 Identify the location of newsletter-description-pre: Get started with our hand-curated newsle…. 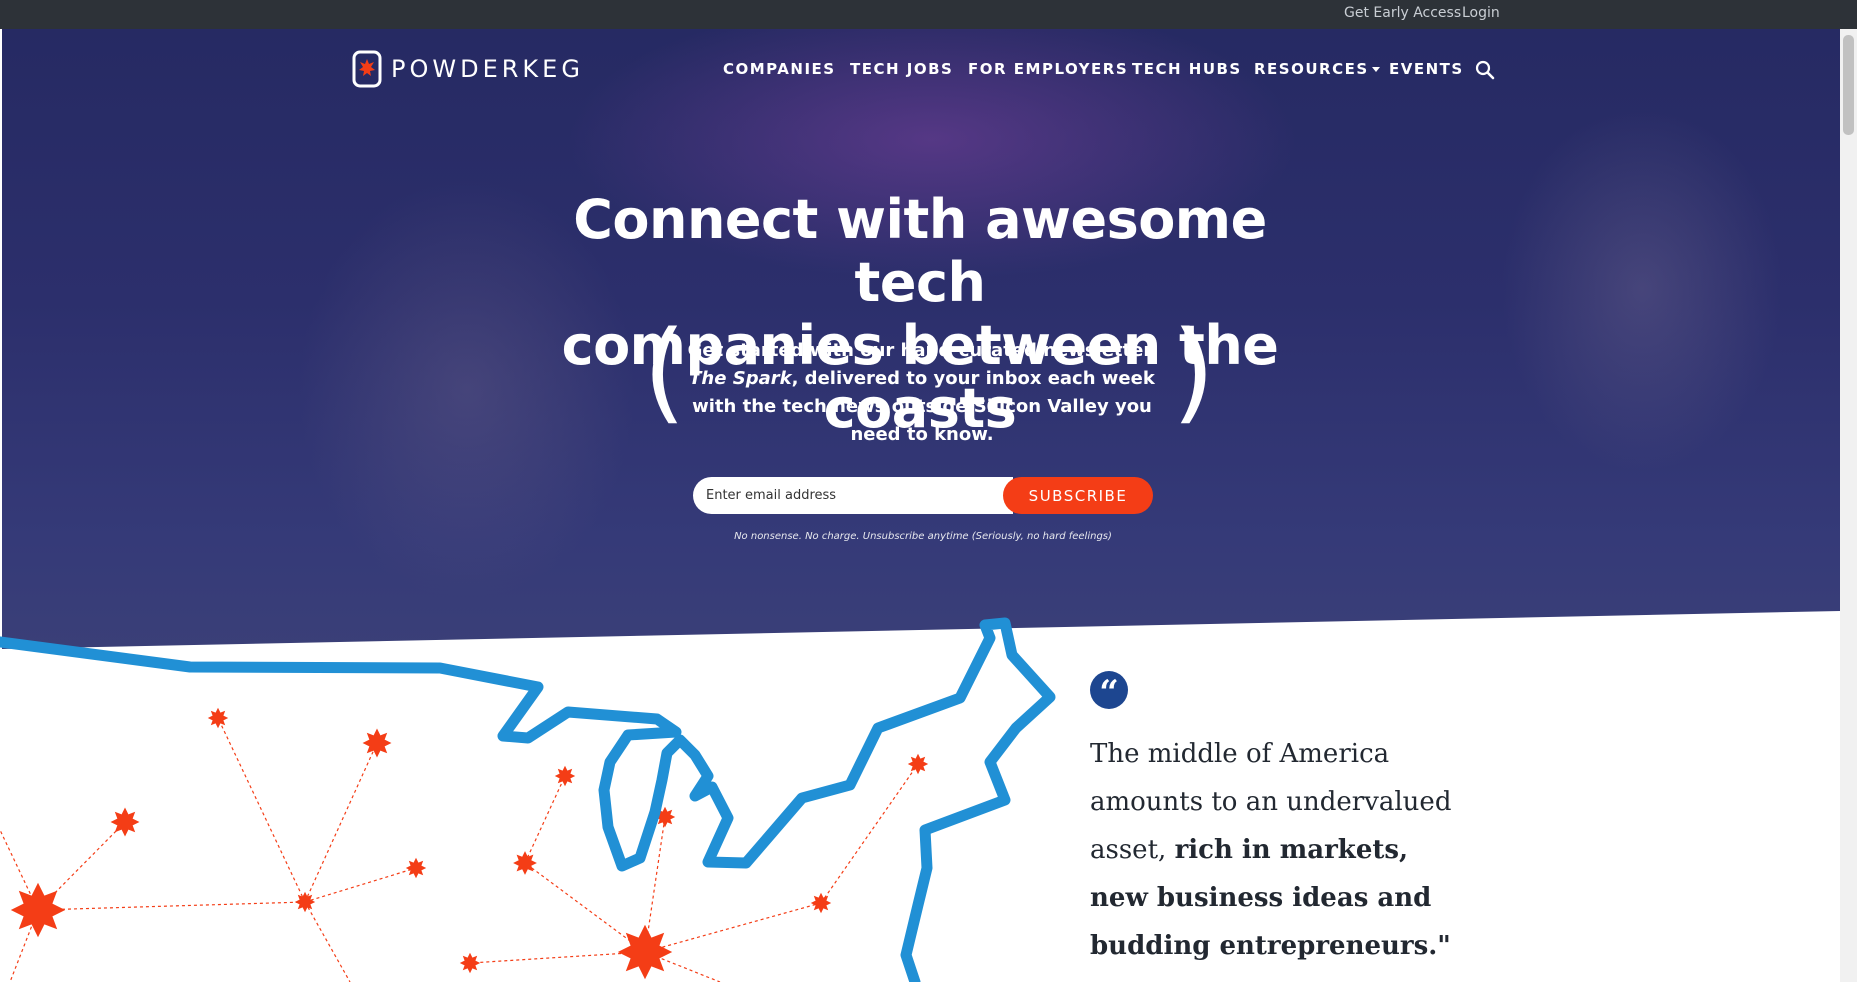
(922, 350).